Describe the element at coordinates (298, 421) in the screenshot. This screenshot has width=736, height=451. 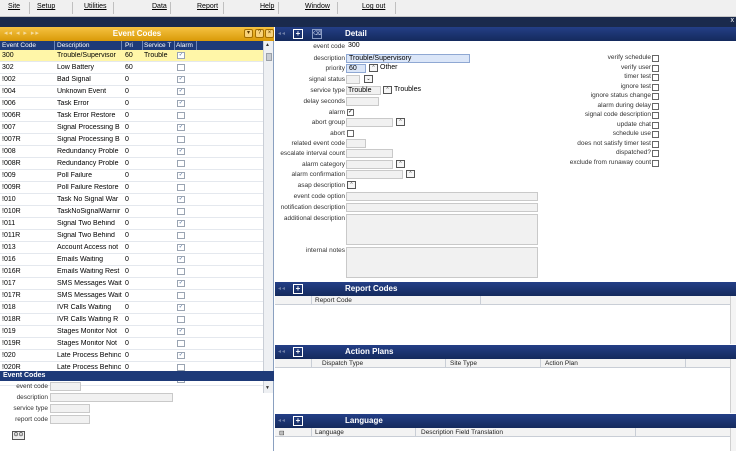
I see `add-language-icon: +` at that location.